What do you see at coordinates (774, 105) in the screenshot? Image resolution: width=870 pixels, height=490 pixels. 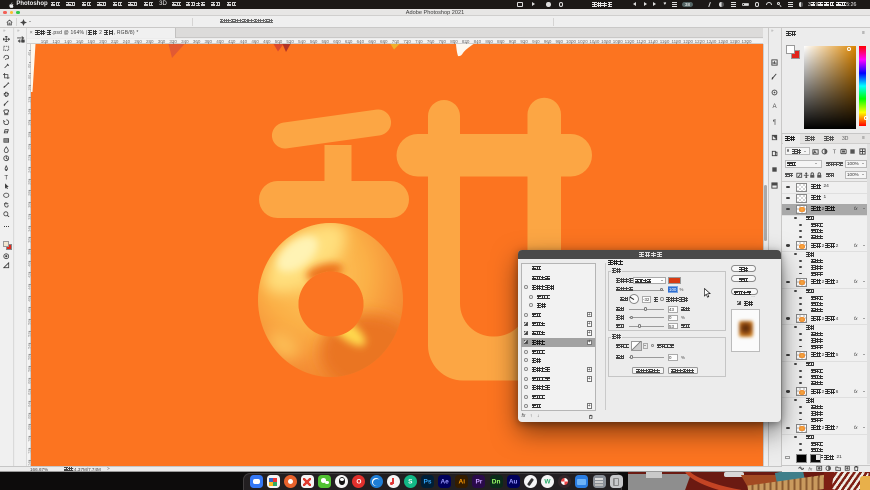 I see `svg-text: A` at bounding box center [774, 105].